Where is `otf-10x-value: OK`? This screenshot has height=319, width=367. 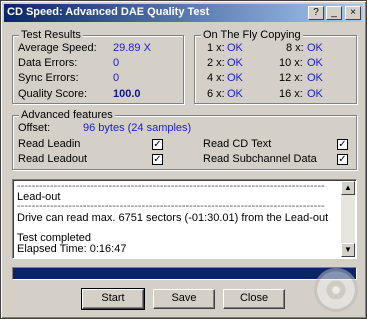
otf-10x-value: OK is located at coordinates (315, 63).